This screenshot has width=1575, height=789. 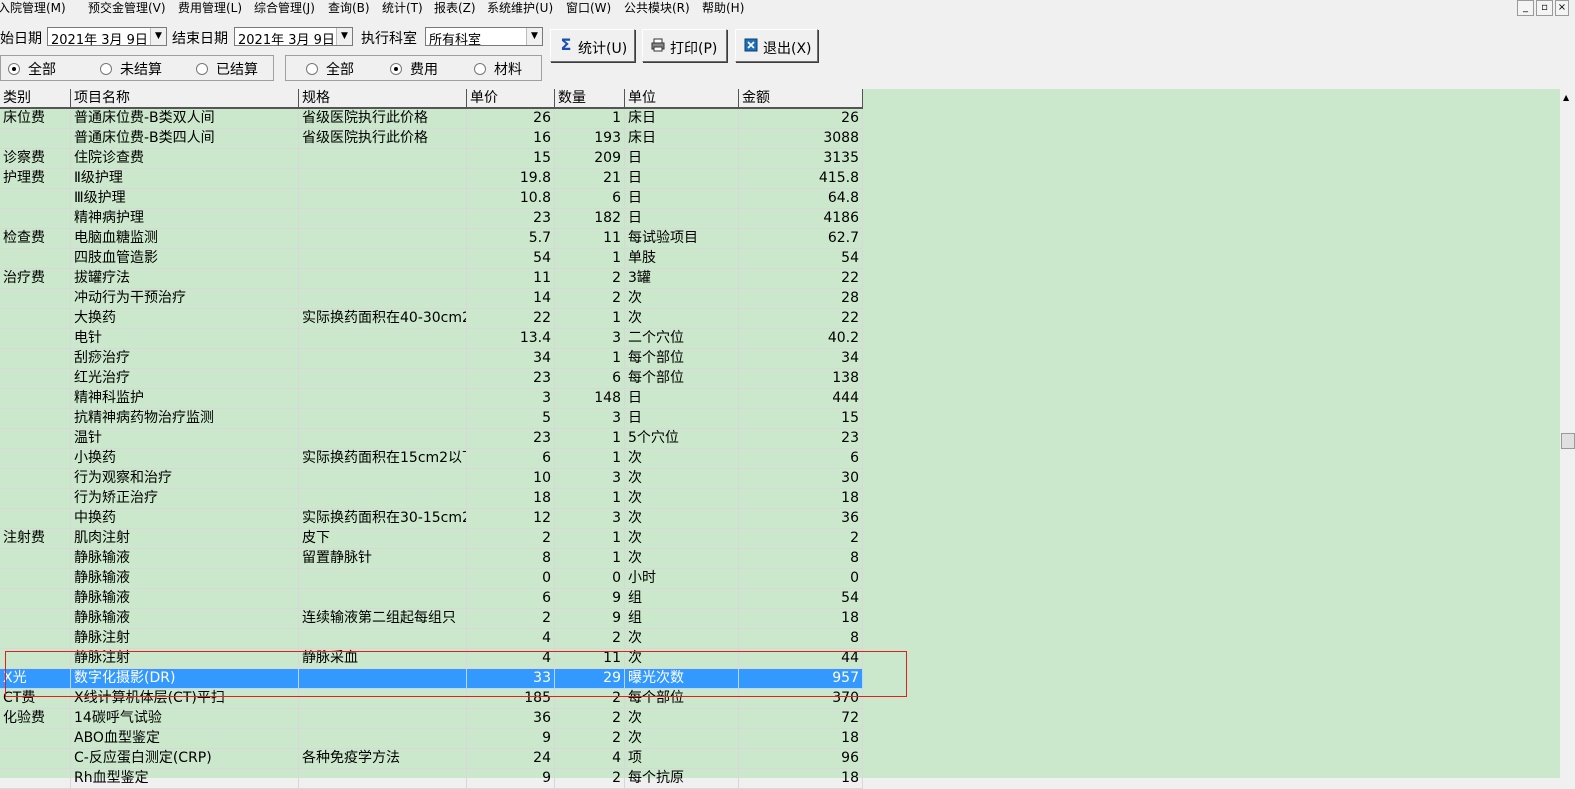 What do you see at coordinates (227, 68) in the screenshot?
I see `radio-settle-settled: 已结算` at bounding box center [227, 68].